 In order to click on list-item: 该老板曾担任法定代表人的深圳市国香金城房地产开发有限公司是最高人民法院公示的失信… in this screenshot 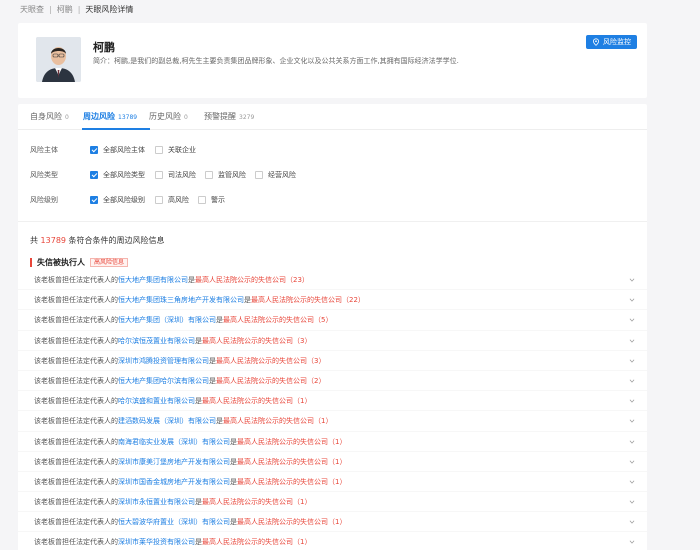, I will do `click(332, 482)`.